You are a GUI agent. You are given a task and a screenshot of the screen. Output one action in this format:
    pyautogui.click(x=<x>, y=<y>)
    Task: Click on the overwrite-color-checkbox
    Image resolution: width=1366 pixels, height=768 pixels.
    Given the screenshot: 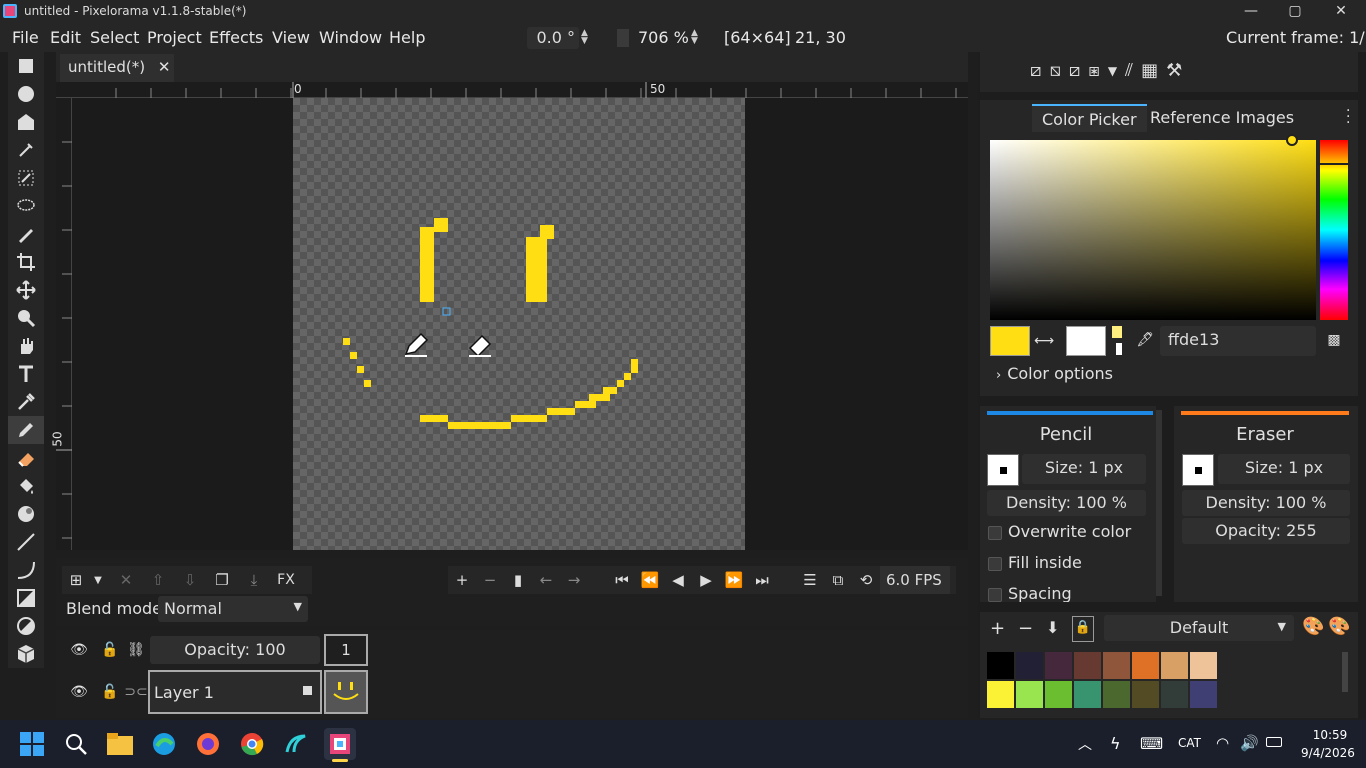 What is the action you would take?
    pyautogui.click(x=995, y=532)
    